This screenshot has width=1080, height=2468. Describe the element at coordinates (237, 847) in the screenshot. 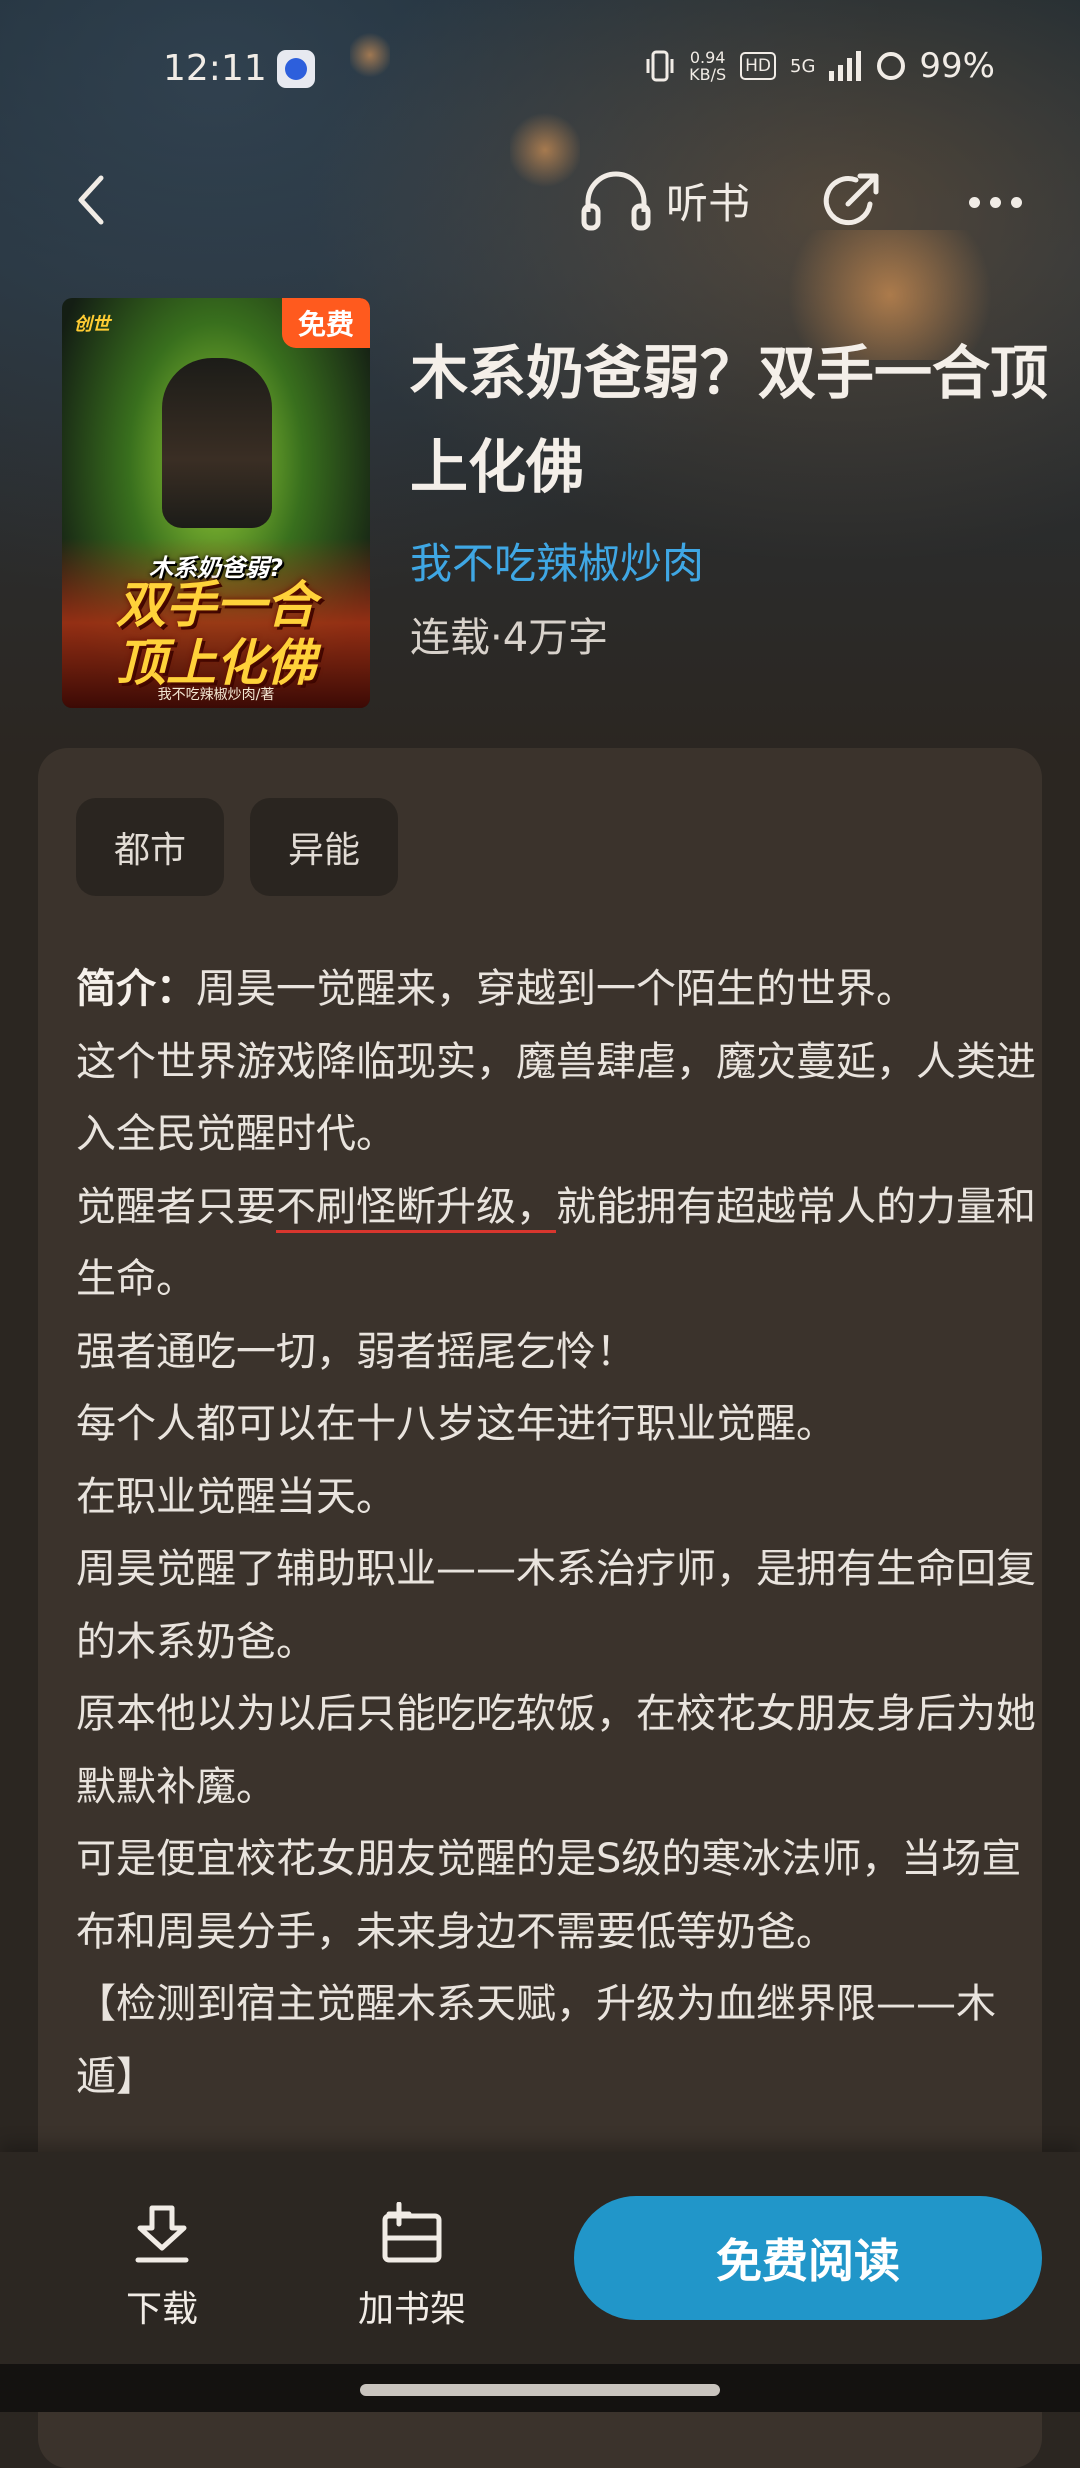

I see `tag-list: 都市 异能` at that location.